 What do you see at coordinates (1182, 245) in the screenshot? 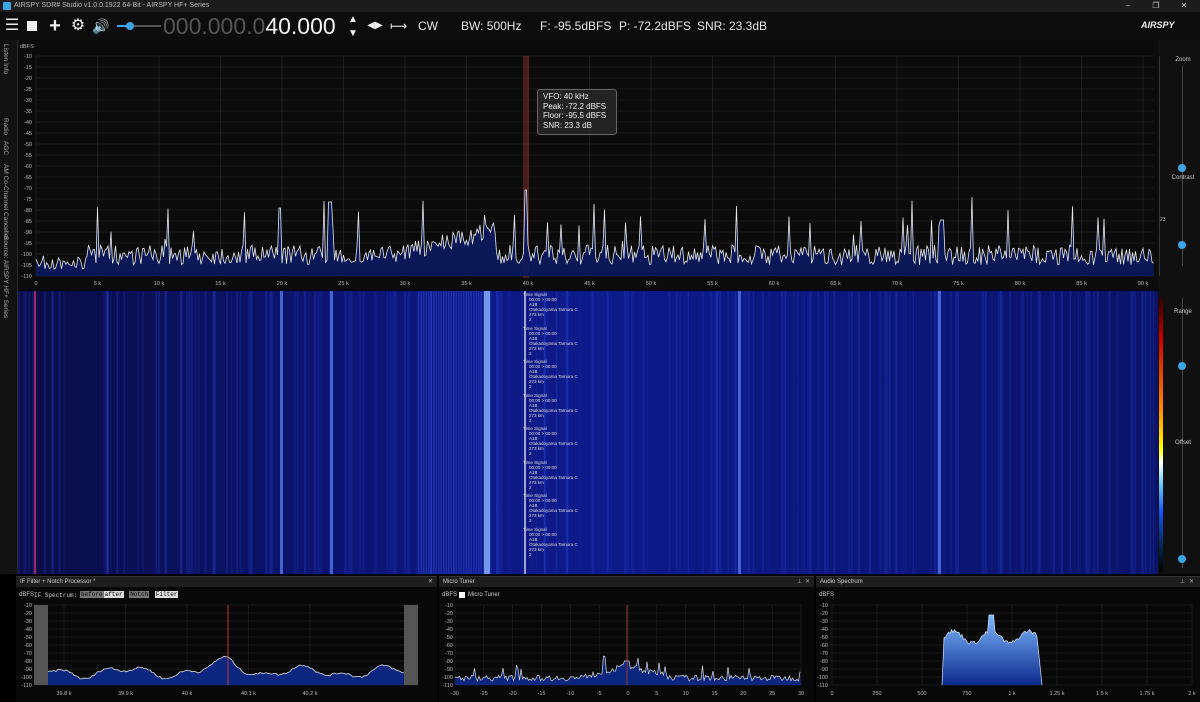
I see `contrast-slider` at bounding box center [1182, 245].